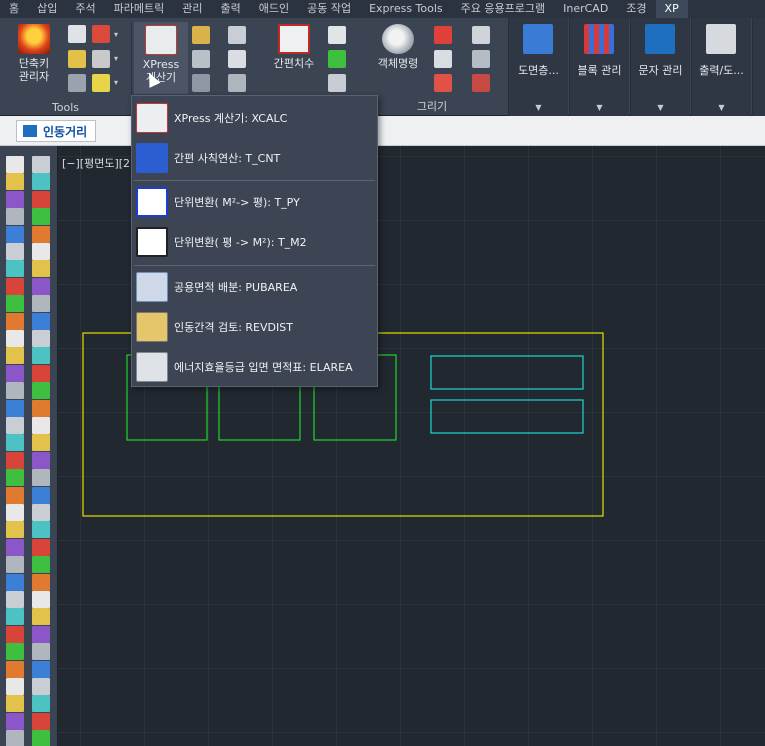 Image resolution: width=765 pixels, height=746 pixels. Describe the element at coordinates (85, 9) in the screenshot. I see `tab-annotate: 주석` at that location.